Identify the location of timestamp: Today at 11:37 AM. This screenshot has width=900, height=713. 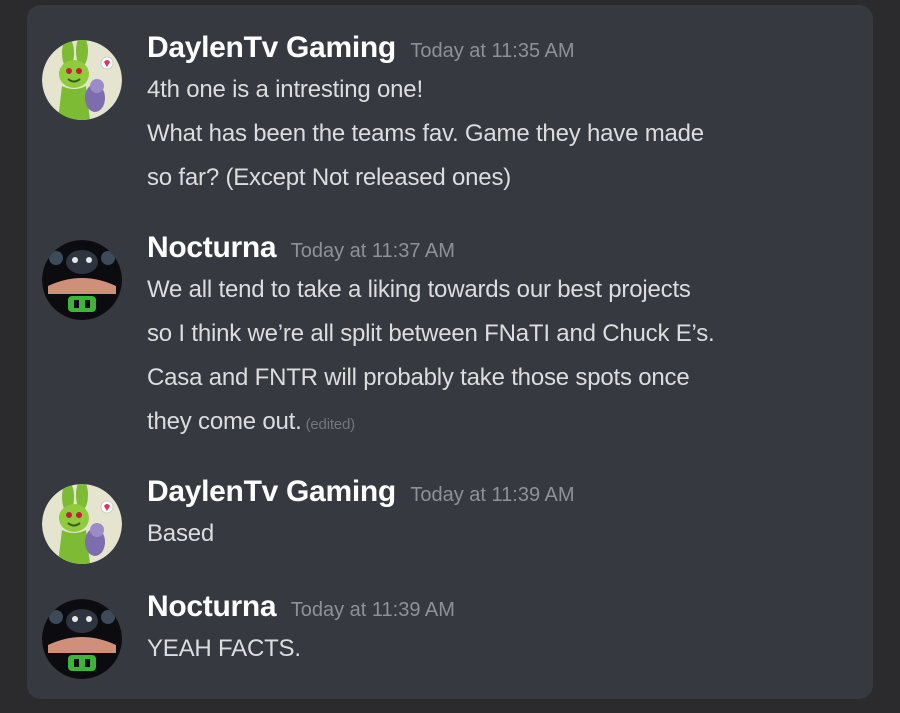
(372, 251).